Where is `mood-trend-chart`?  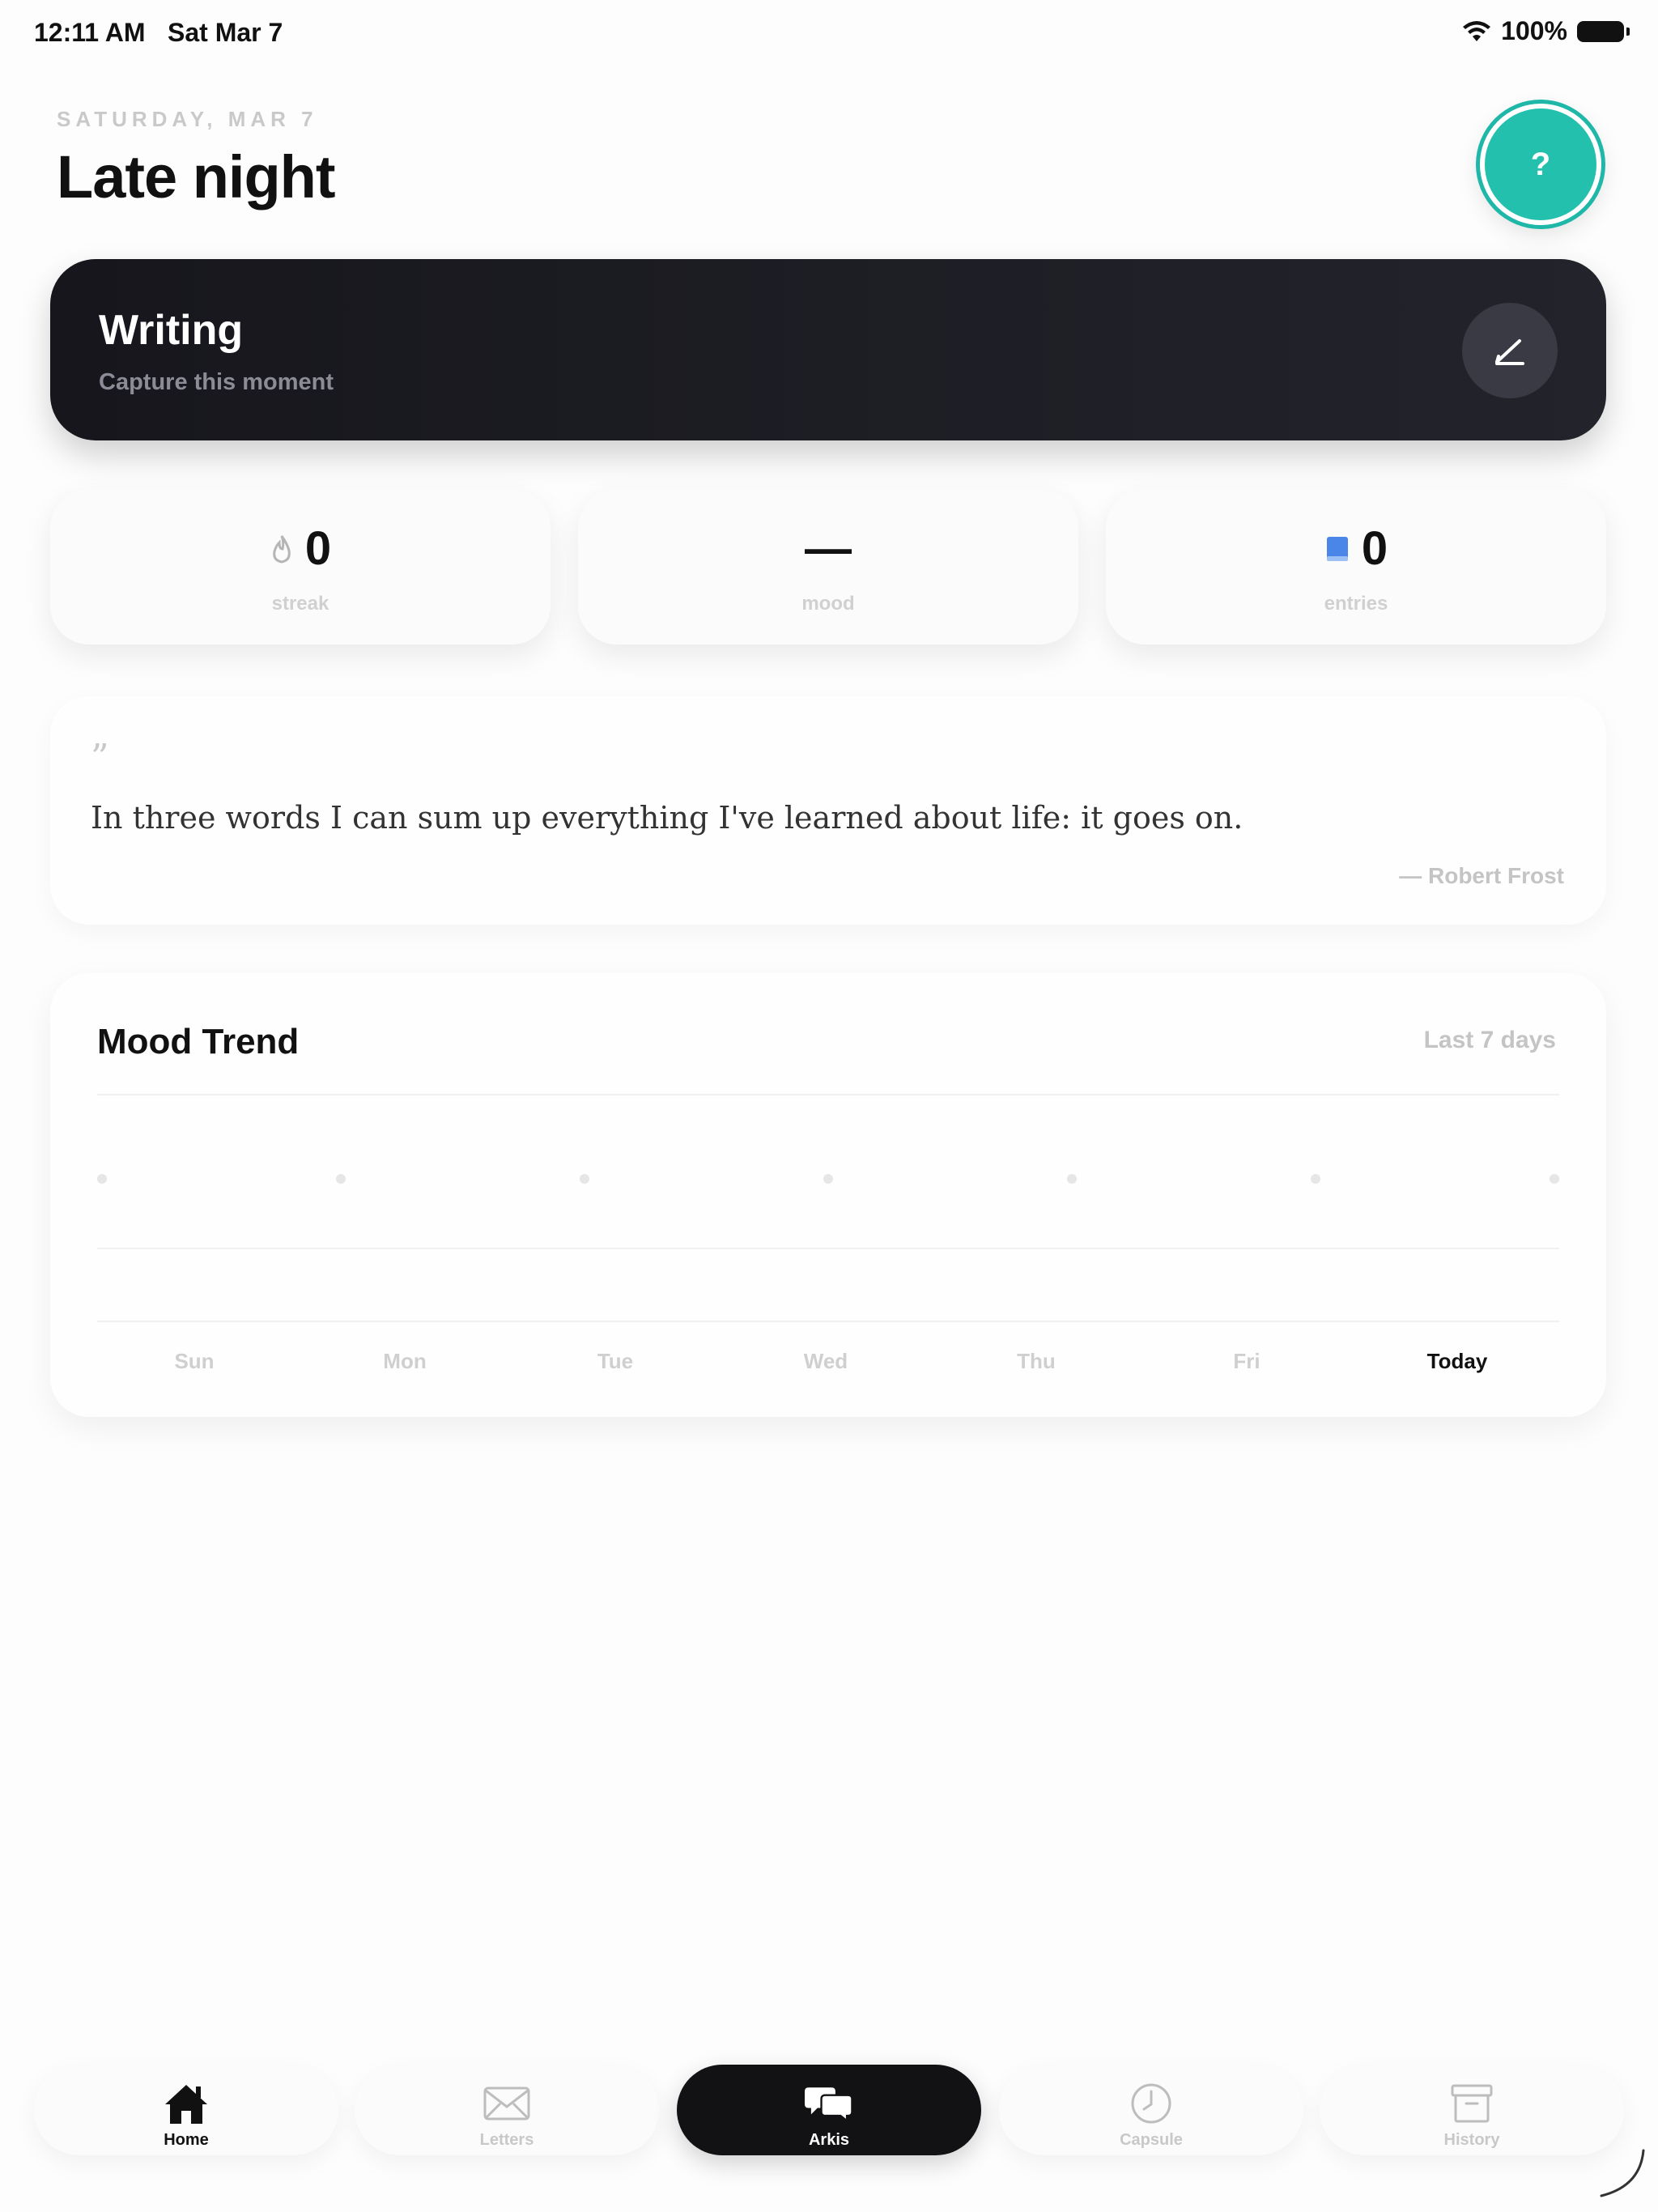
mood-trend-chart is located at coordinates (828, 1208).